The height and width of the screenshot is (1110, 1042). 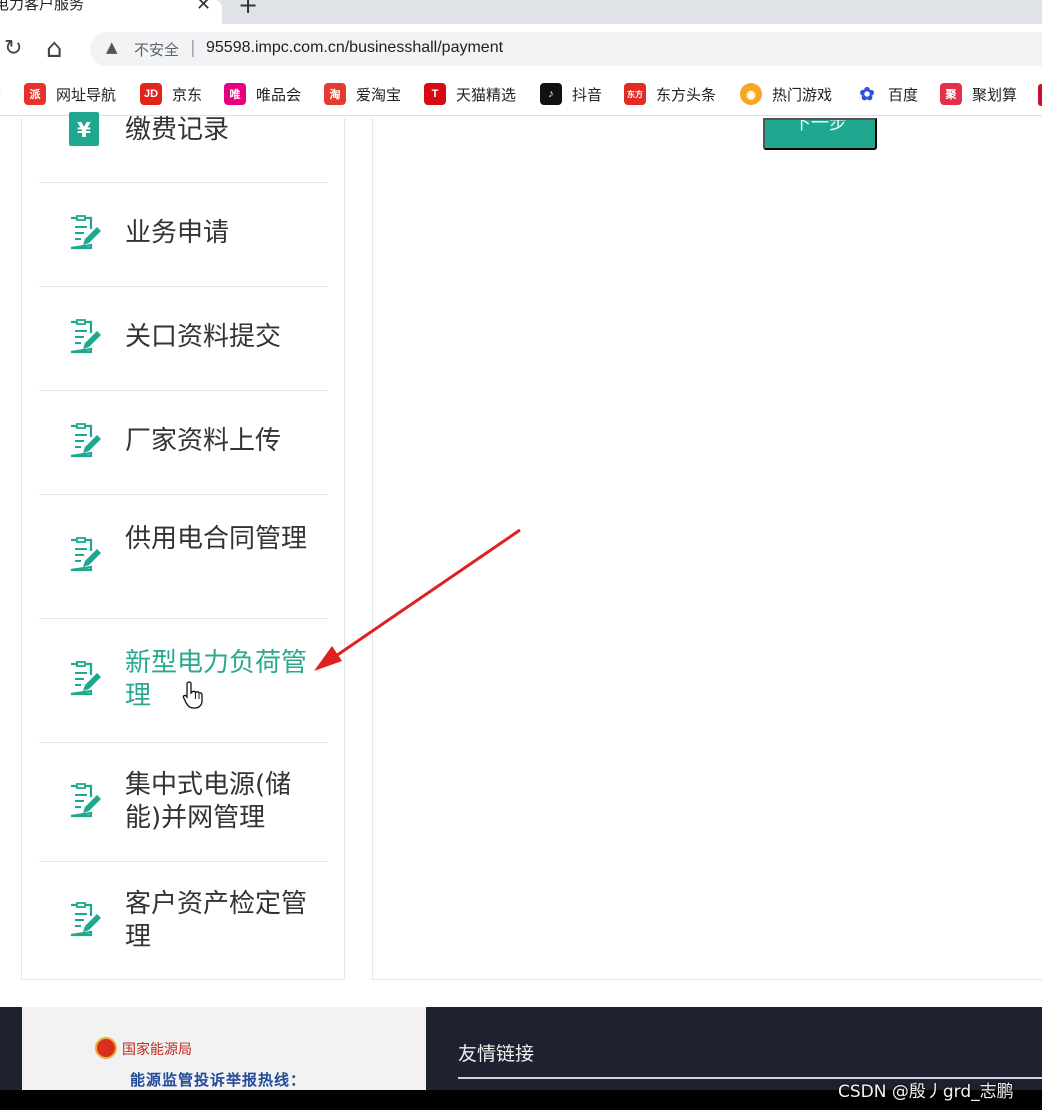 What do you see at coordinates (177, 233) in the screenshot?
I see `sidebar-item-label: 业务申请` at bounding box center [177, 233].